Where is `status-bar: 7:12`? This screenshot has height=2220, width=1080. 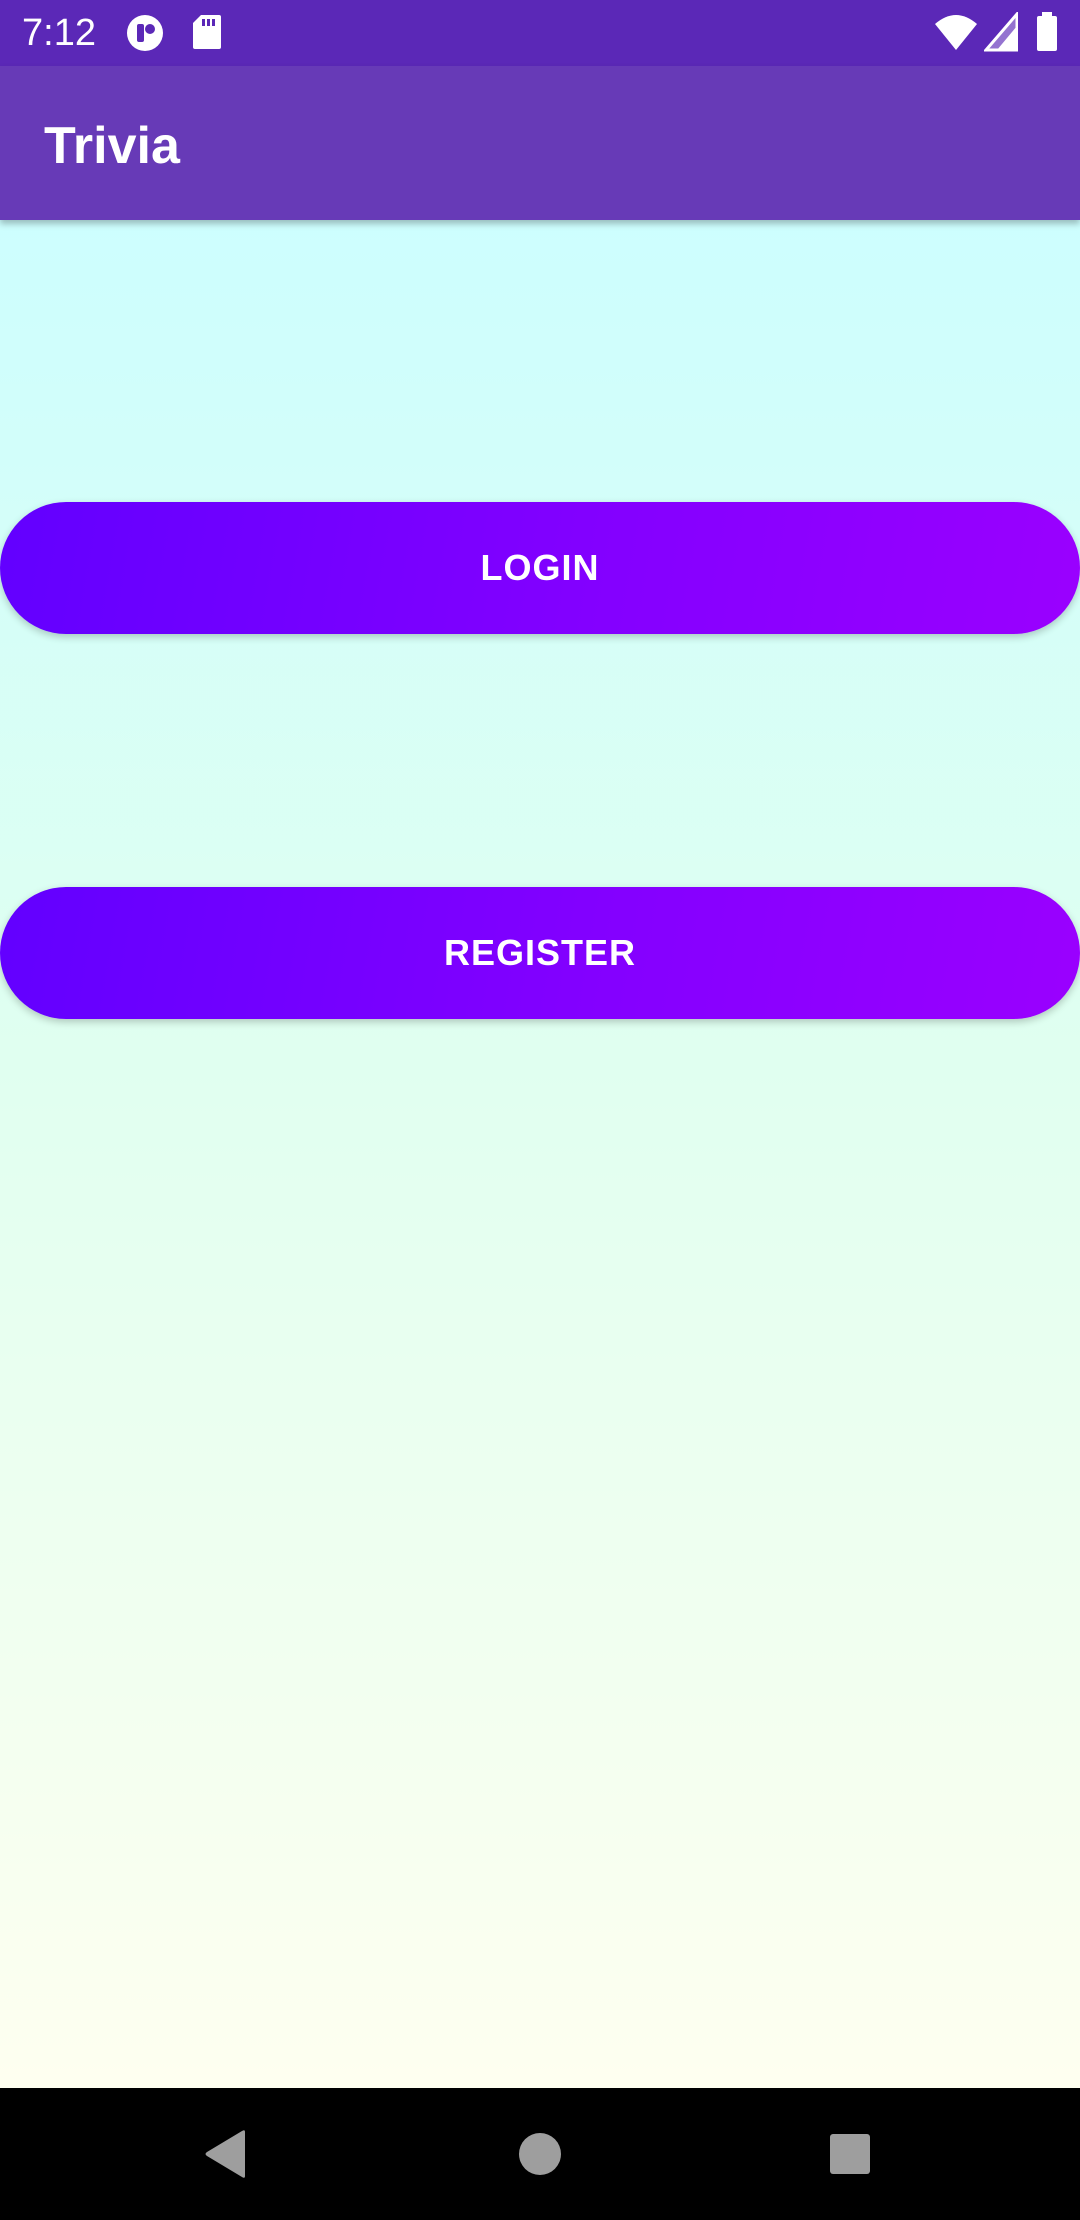 status-bar: 7:12 is located at coordinates (540, 33).